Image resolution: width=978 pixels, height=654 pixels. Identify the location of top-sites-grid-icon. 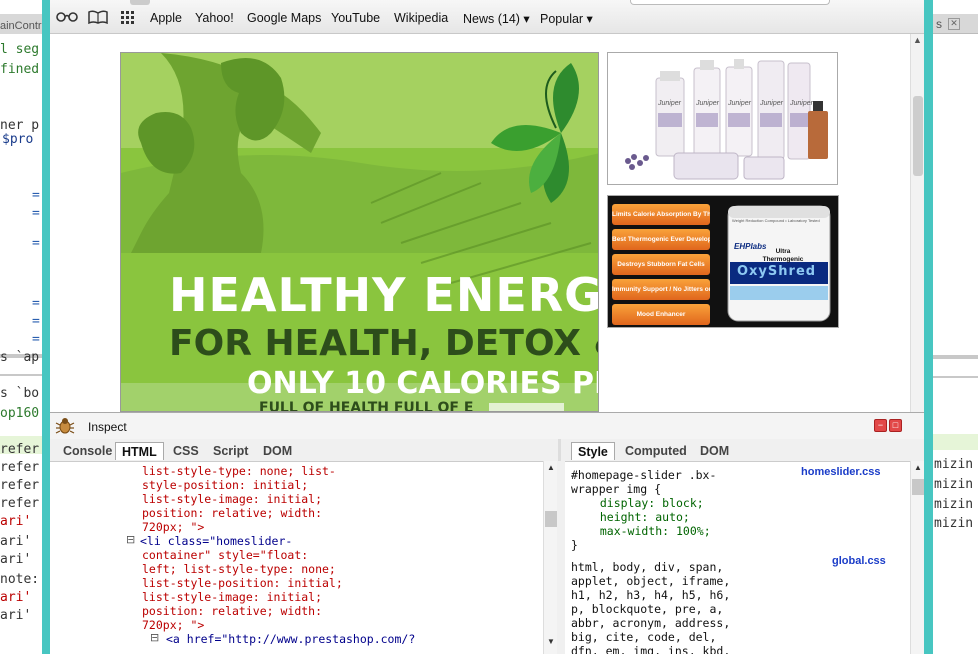
(128, 18).